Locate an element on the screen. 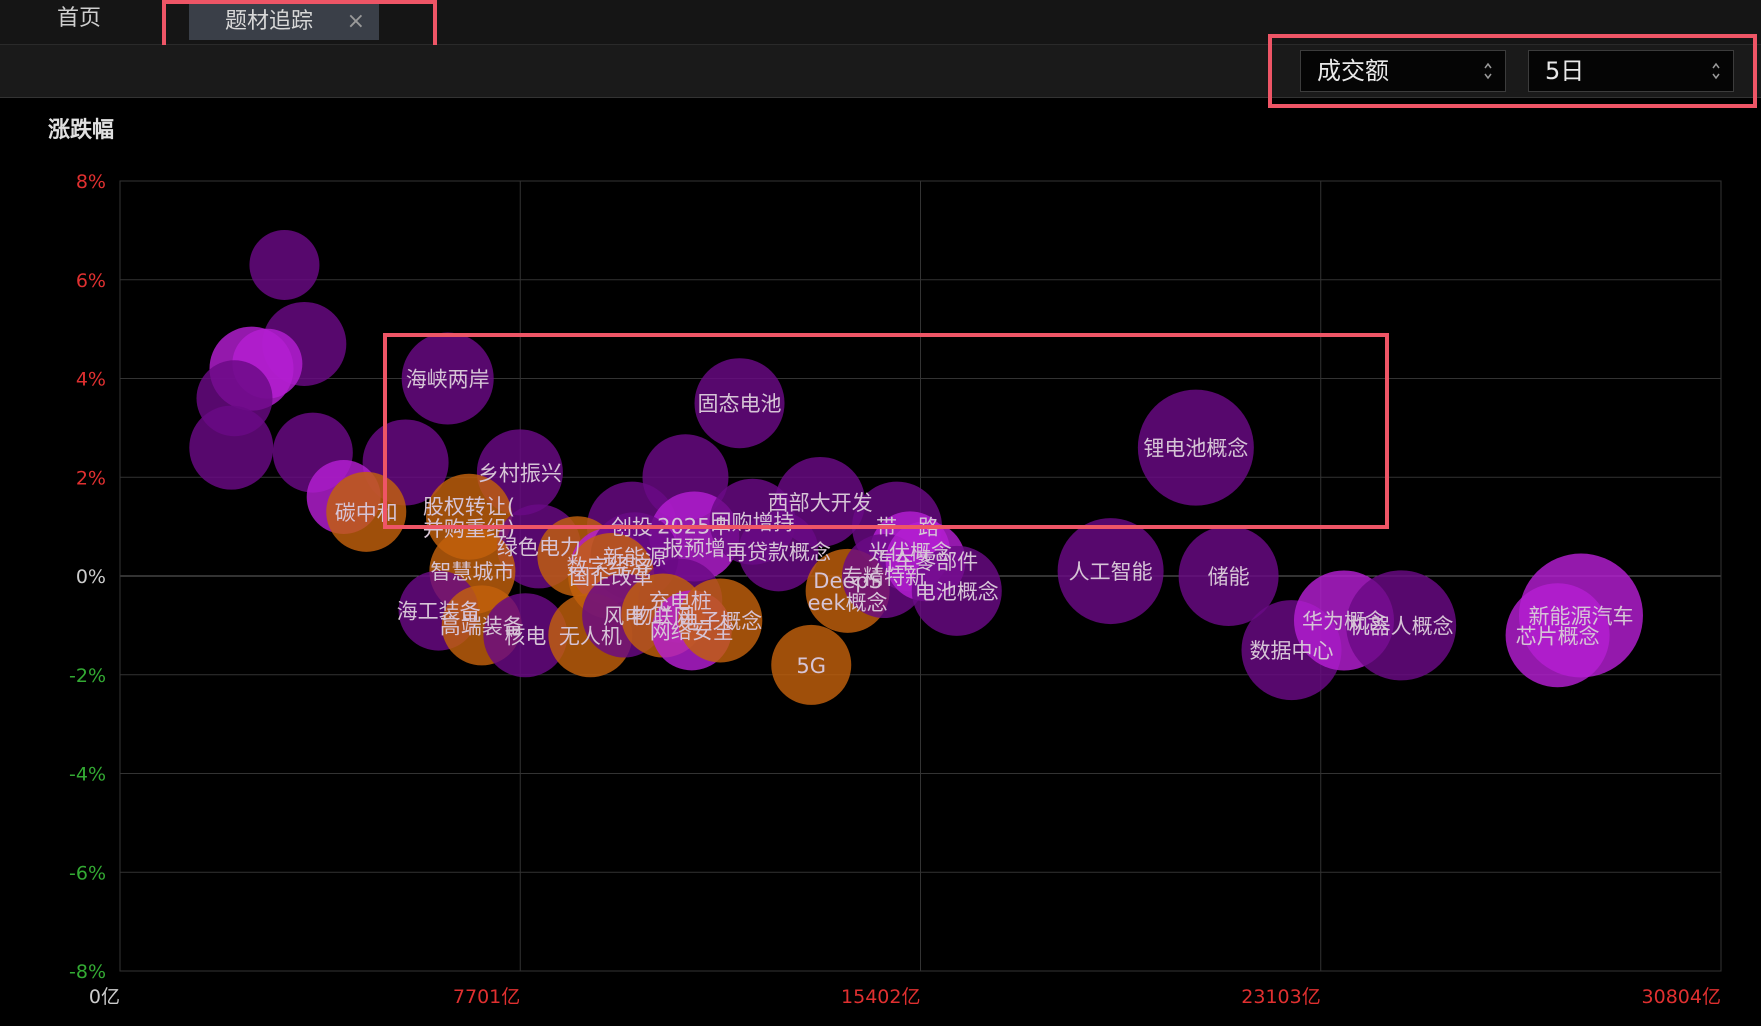  bubble-label: 国企改革 is located at coordinates (611, 577).